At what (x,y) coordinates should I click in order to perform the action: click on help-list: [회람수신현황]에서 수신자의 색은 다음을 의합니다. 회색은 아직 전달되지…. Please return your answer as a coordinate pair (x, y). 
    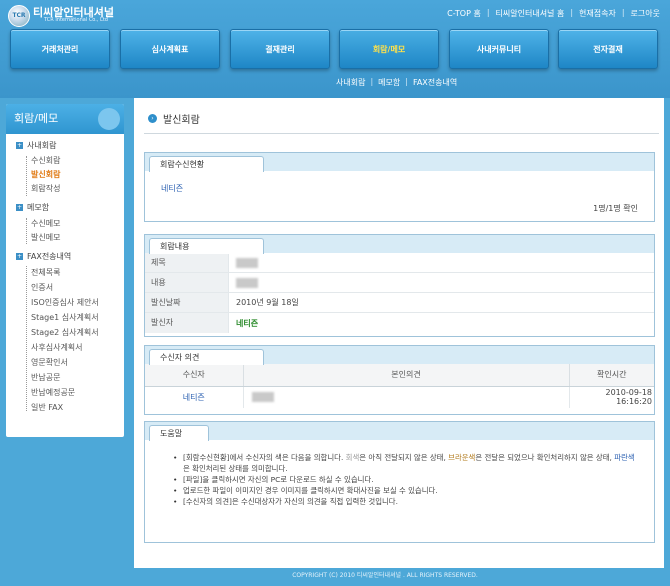
    Looking at the image, I should click on (399, 473).